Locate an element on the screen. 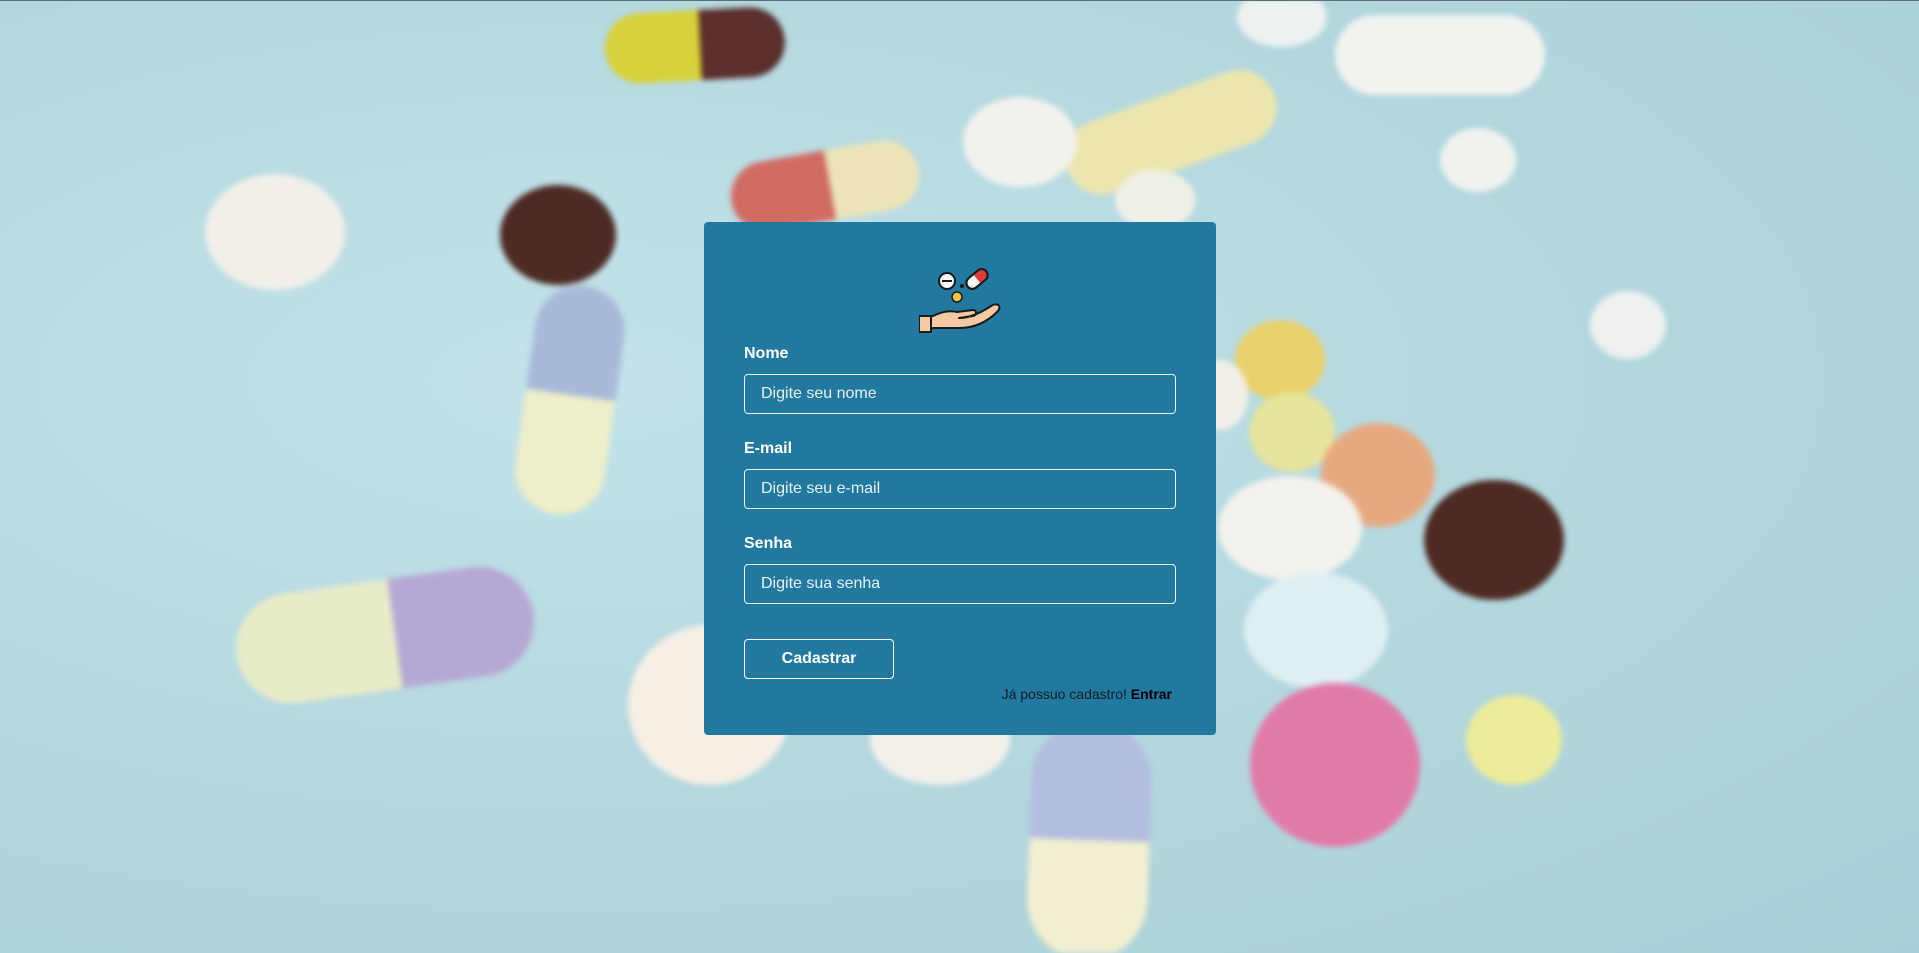 This screenshot has height=953, width=1919. password-input is located at coordinates (960, 584).